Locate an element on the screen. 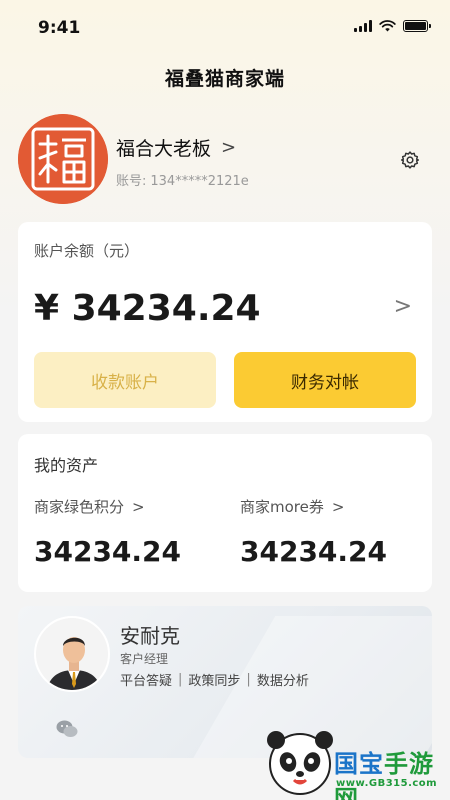 This screenshot has width=450, height=800. manager-role: 客户经理 is located at coordinates (144, 659).